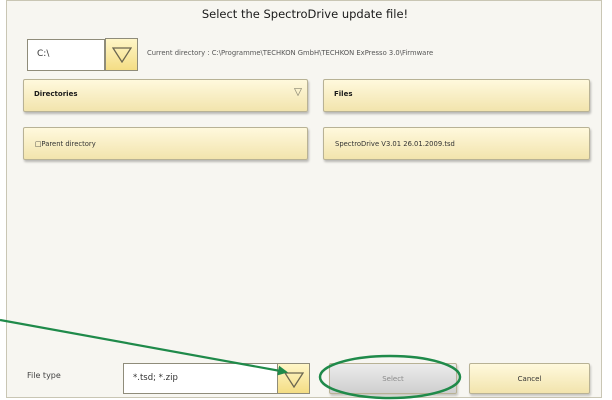 The image size is (612, 400). I want to click on annotation-arrow-icon, so click(144, 347).